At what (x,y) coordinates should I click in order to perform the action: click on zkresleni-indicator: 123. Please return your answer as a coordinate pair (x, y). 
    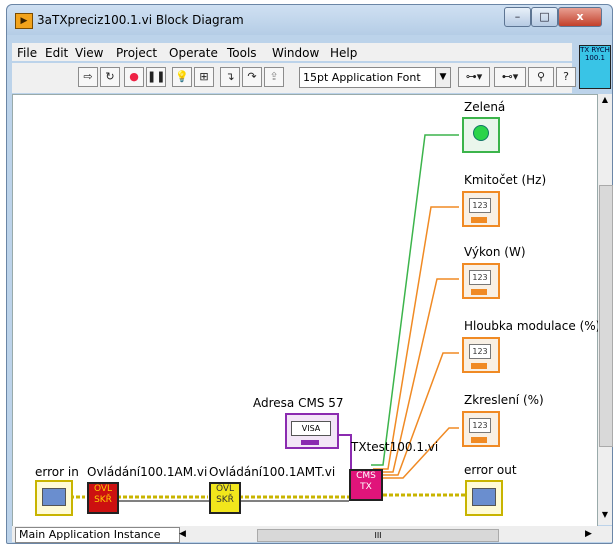
    Looking at the image, I should click on (481, 429).